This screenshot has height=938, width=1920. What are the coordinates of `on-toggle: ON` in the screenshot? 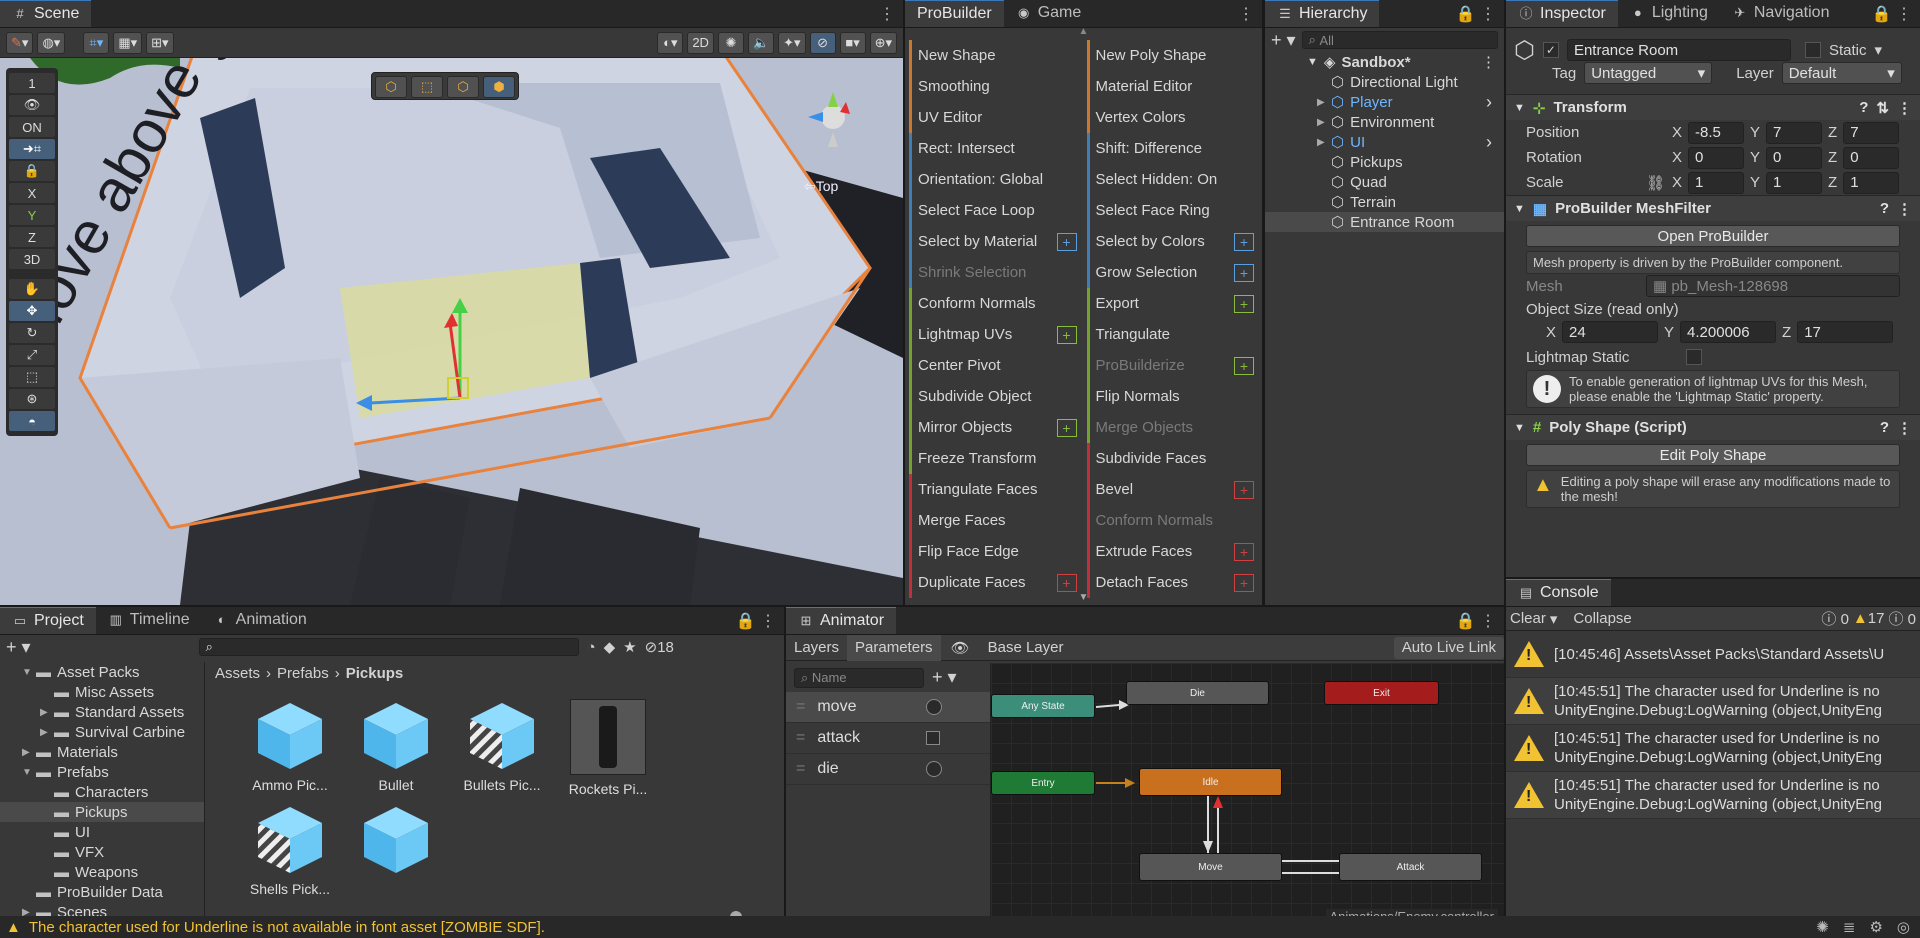 It's located at (32, 127).